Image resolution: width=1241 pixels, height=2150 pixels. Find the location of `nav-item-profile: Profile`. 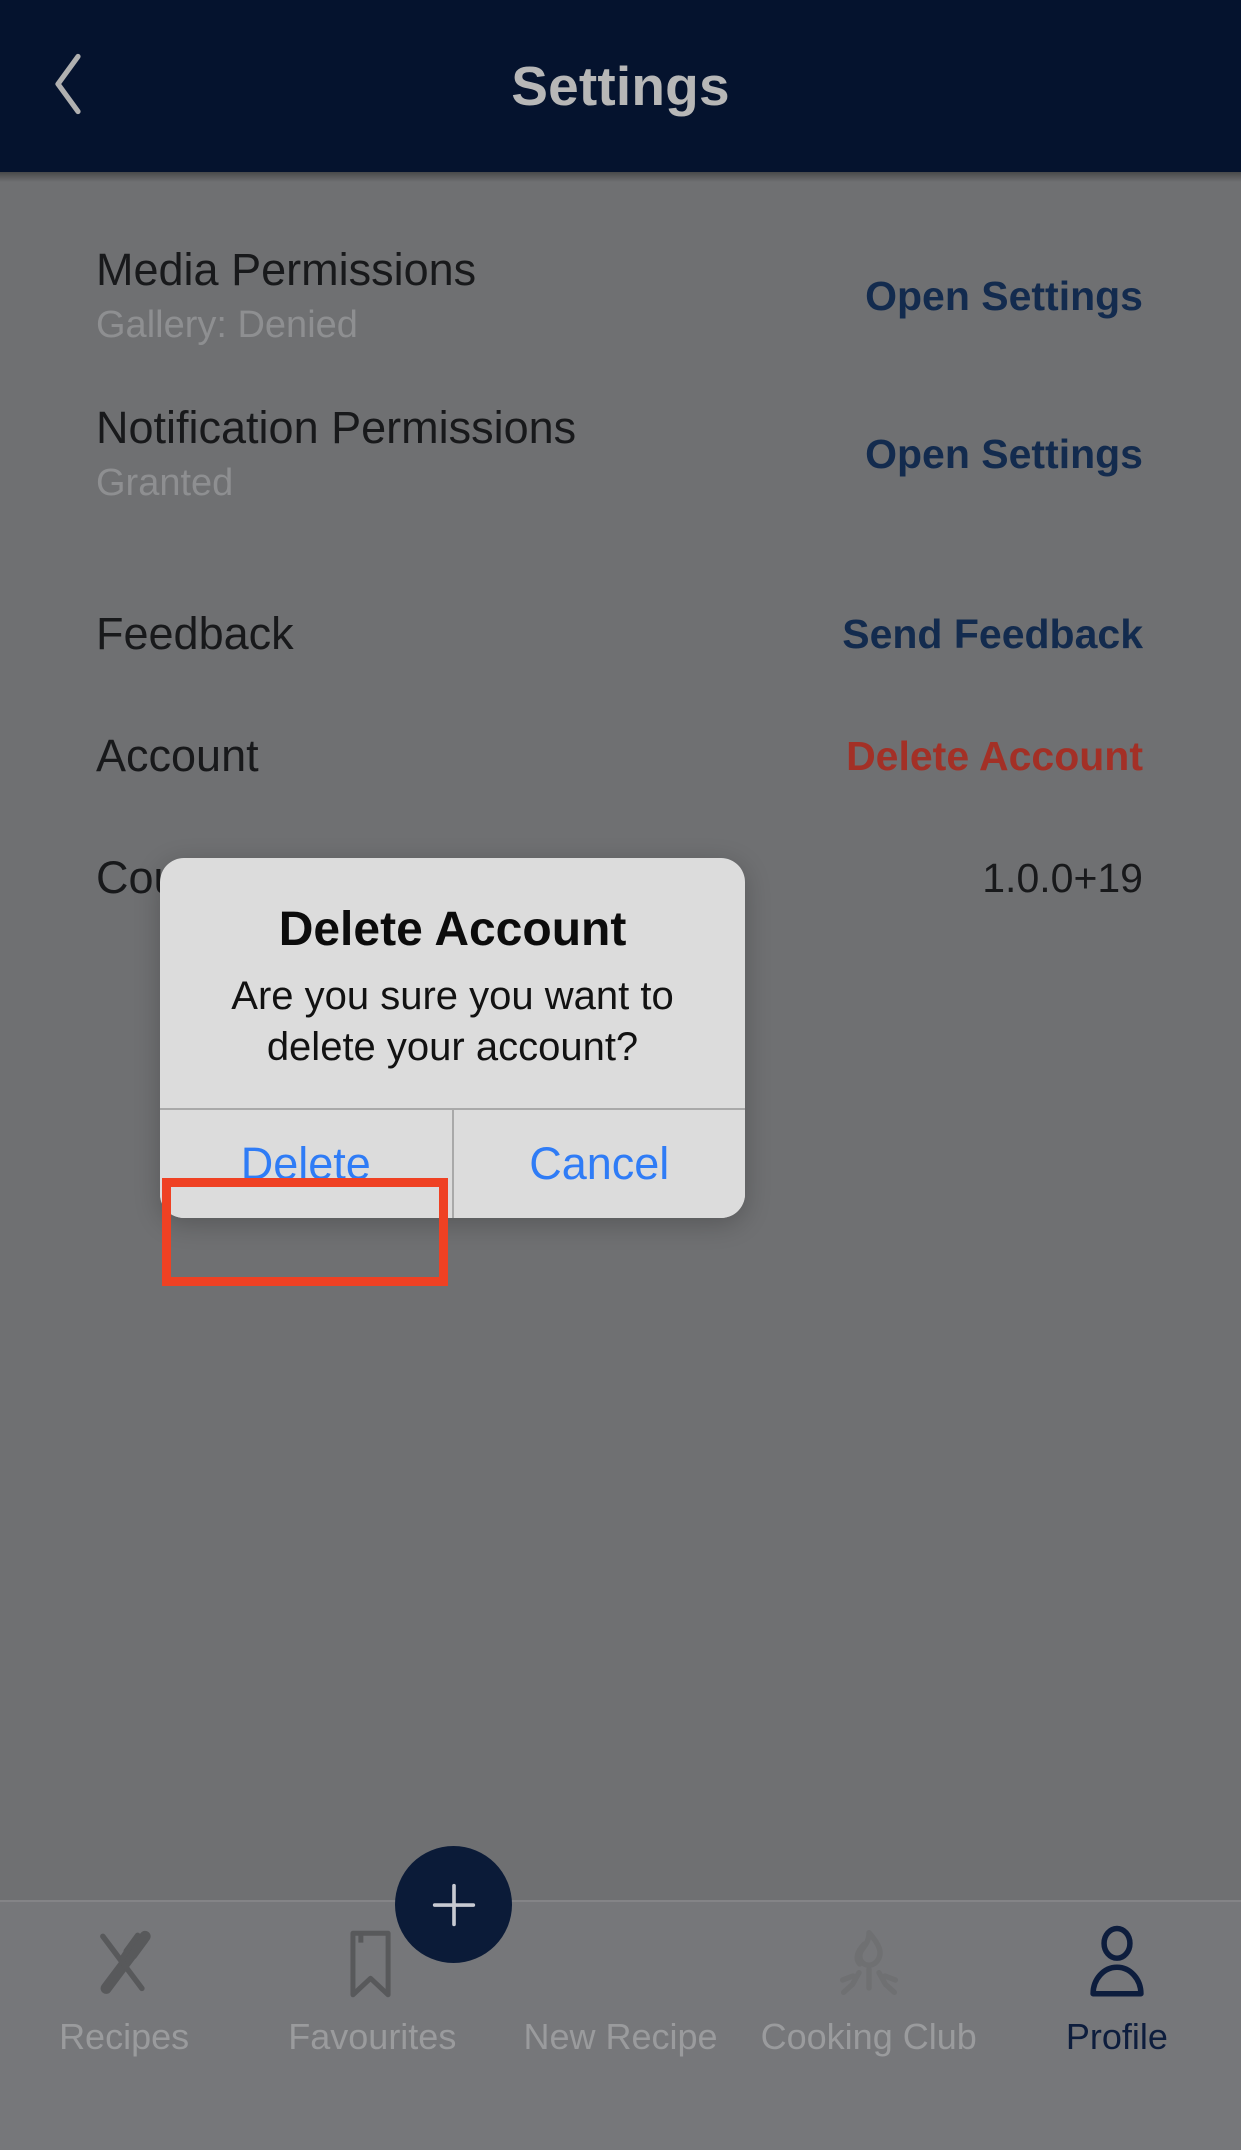

nav-item-profile: Profile is located at coordinates (1117, 2025).